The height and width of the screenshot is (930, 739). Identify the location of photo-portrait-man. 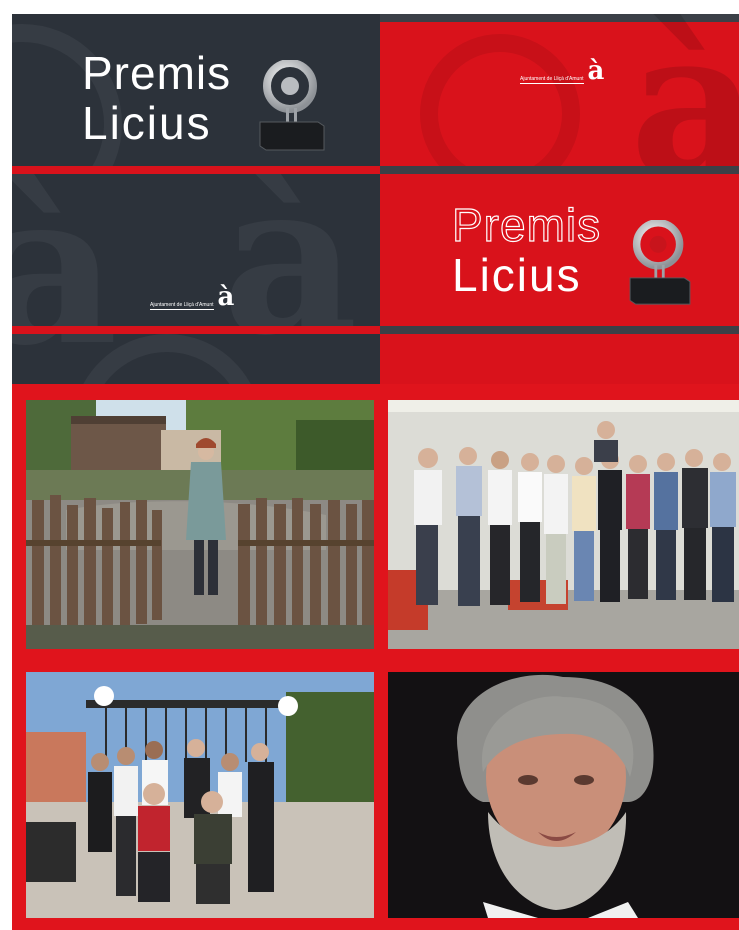
(563, 795).